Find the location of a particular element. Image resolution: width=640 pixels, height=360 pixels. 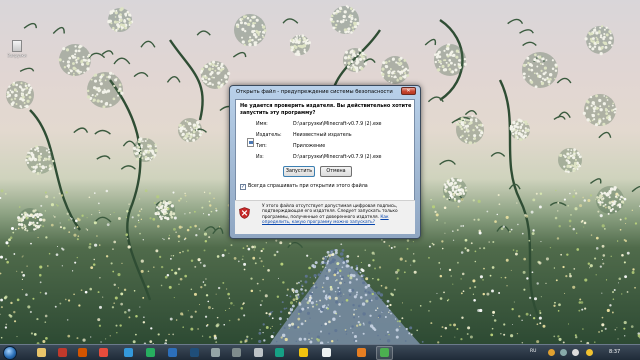

tray-flag-icon is located at coordinates (589, 352).